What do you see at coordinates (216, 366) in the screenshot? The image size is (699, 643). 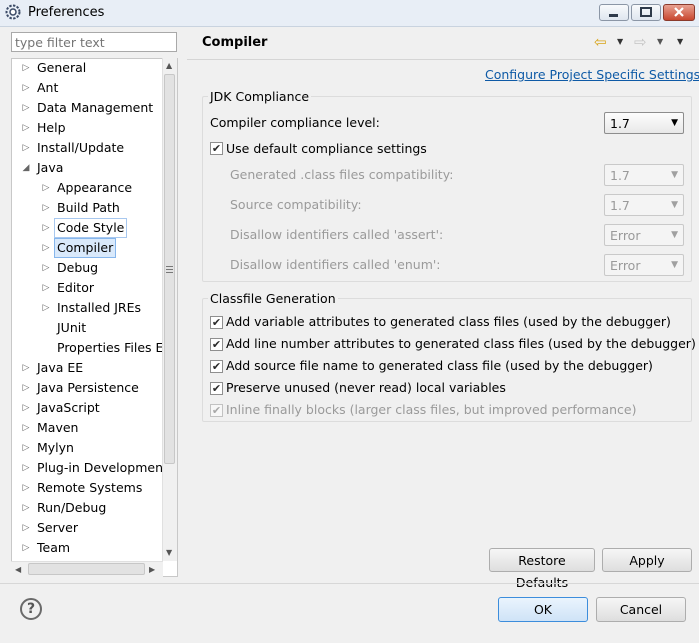 I see `source-file-name-checkbox: ✔` at bounding box center [216, 366].